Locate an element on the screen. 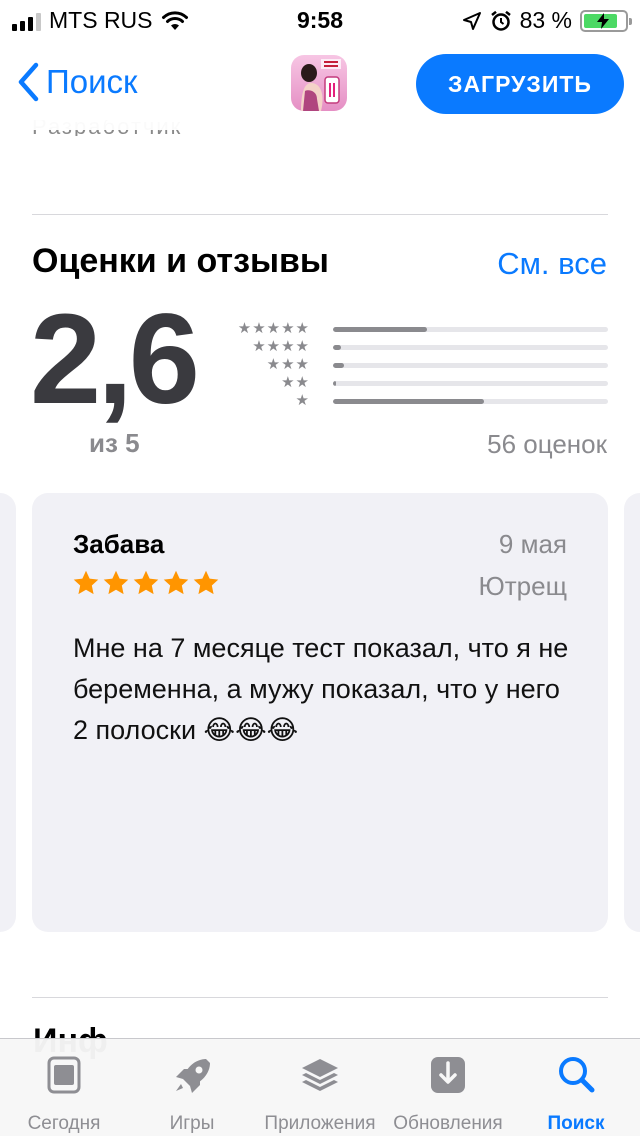 This screenshot has height=1136, width=640. next-review-card is located at coordinates (632, 712).